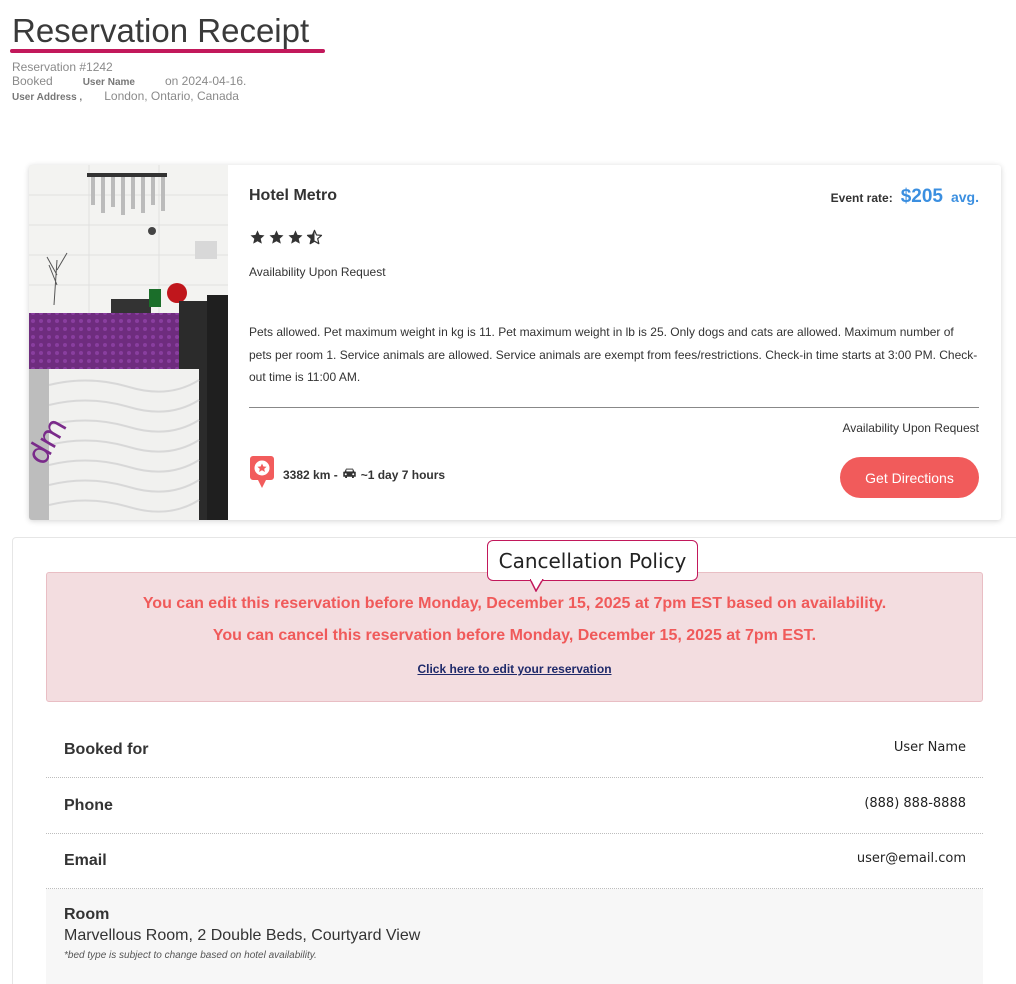  What do you see at coordinates (514, 750) in the screenshot?
I see `booked-for-row: Booked for User Name` at bounding box center [514, 750].